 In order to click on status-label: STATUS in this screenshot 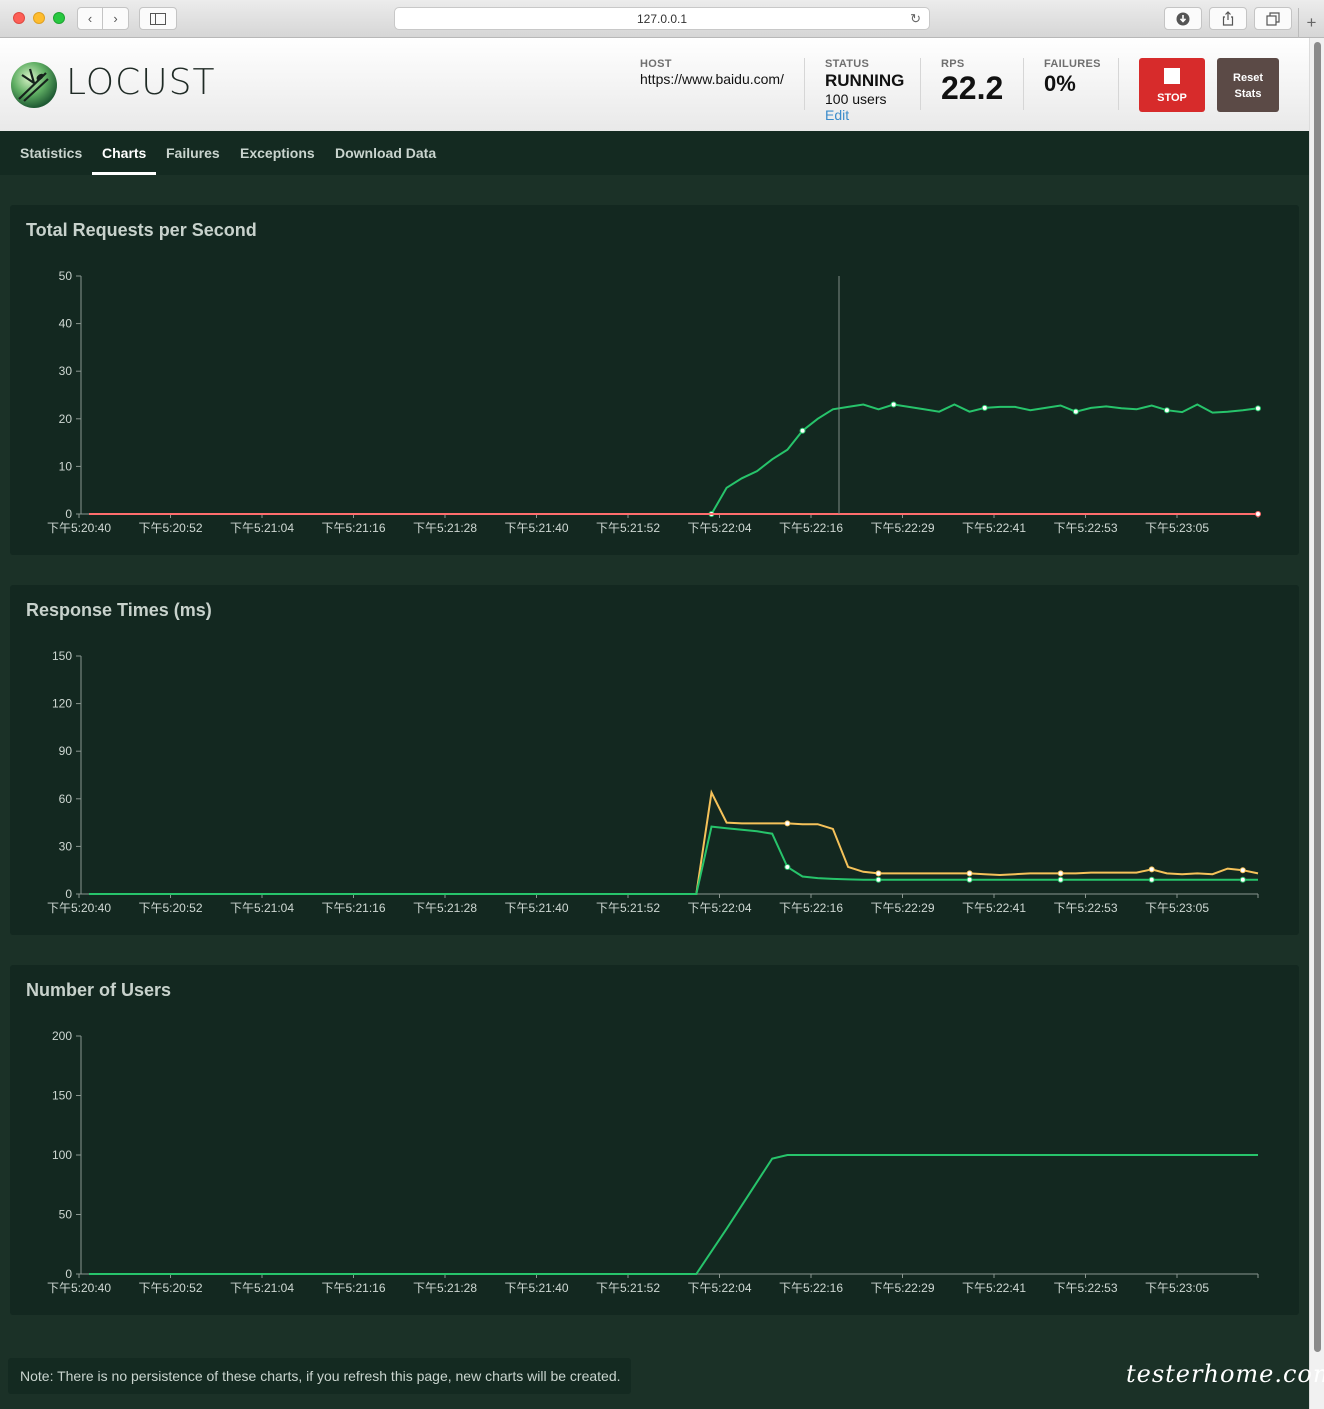, I will do `click(847, 64)`.